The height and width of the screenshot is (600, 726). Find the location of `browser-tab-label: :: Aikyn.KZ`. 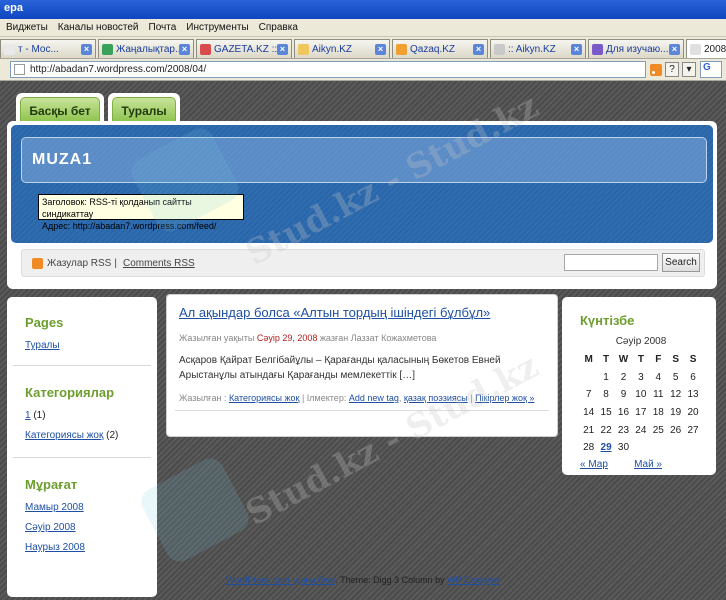

browser-tab-label: :: Aikyn.KZ is located at coordinates (532, 49).